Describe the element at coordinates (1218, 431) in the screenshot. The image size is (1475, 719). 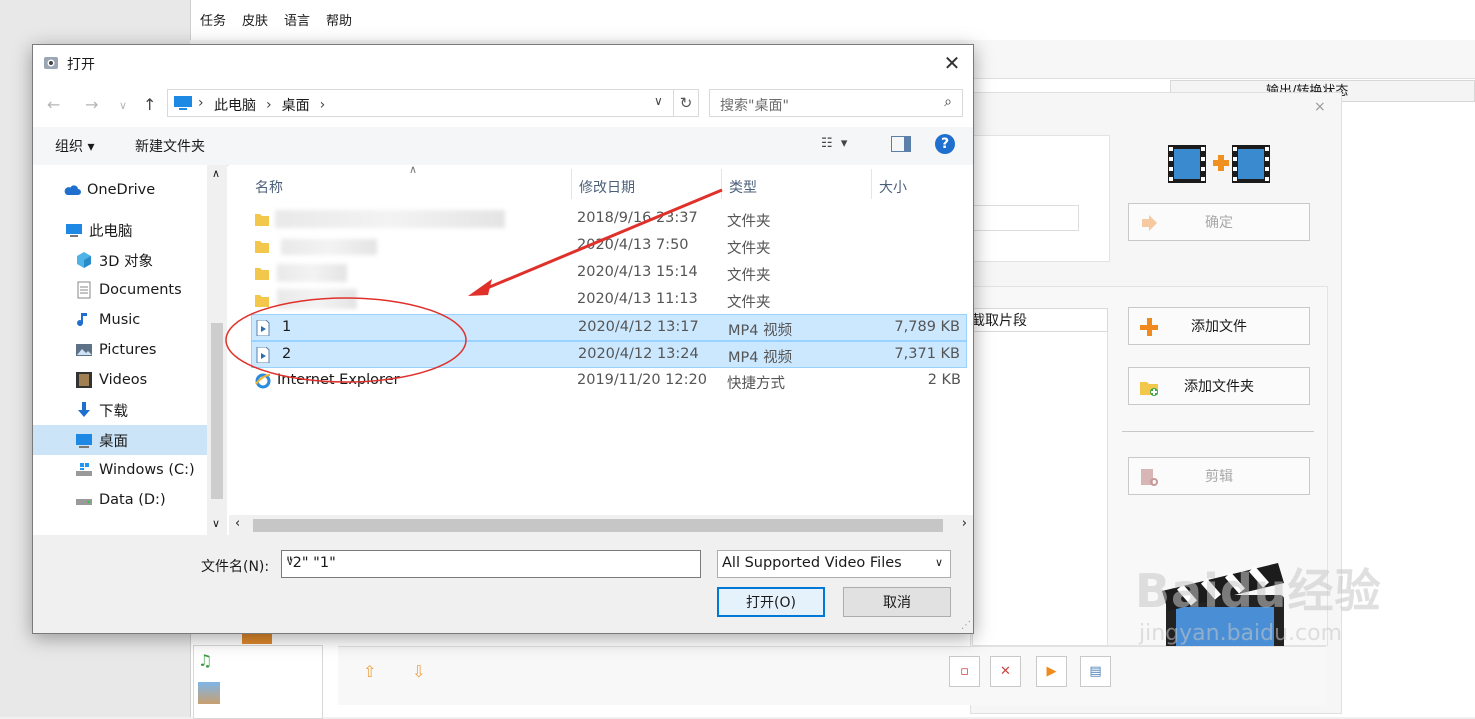
I see `divider` at that location.